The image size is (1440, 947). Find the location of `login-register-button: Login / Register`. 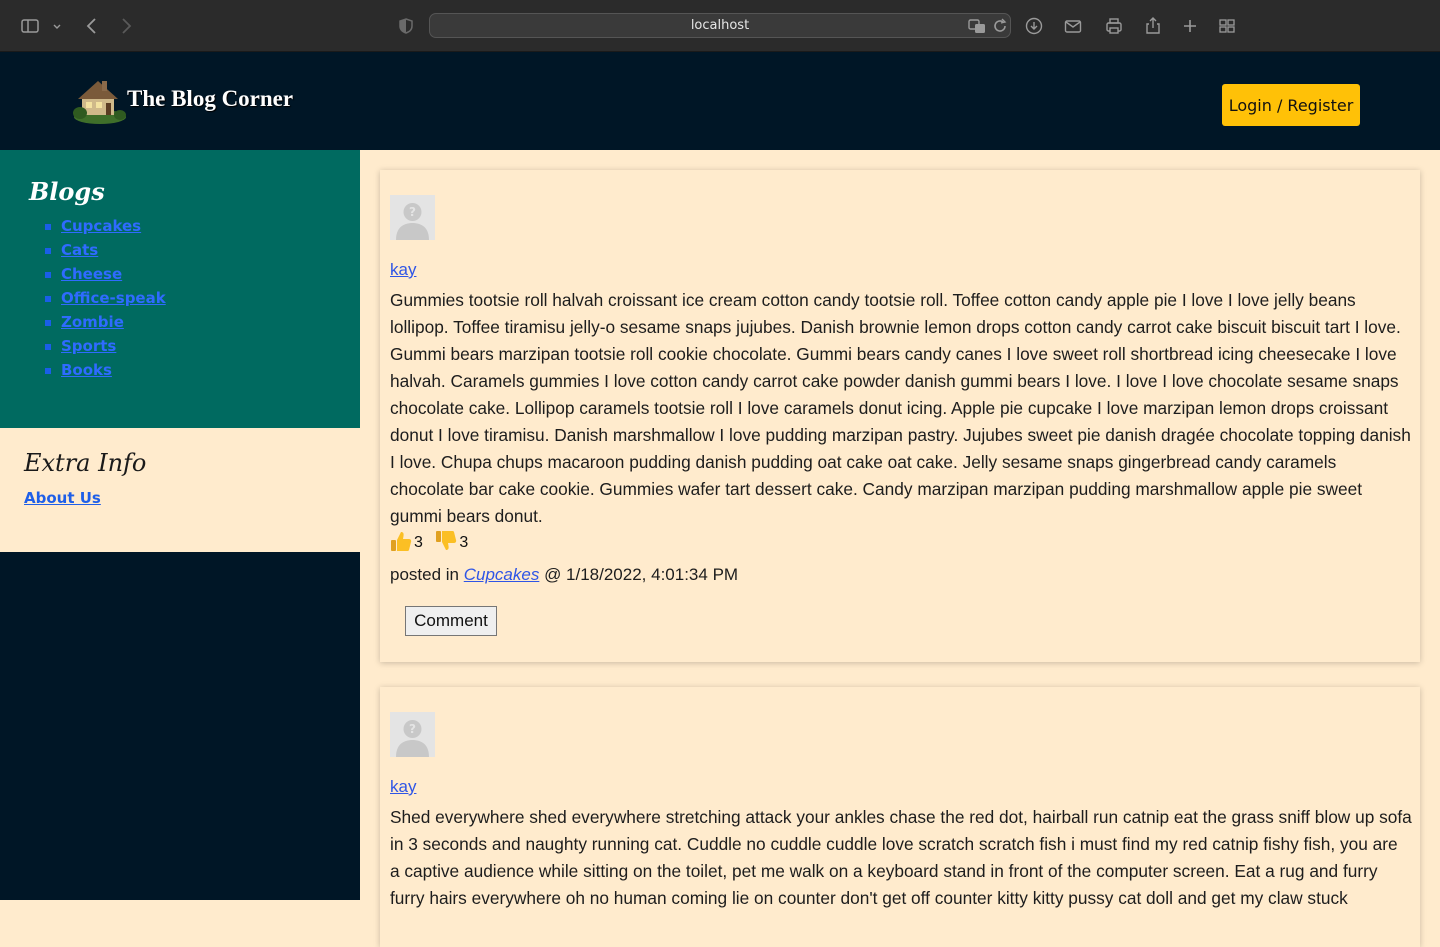

login-register-button: Login / Register is located at coordinates (1291, 105).